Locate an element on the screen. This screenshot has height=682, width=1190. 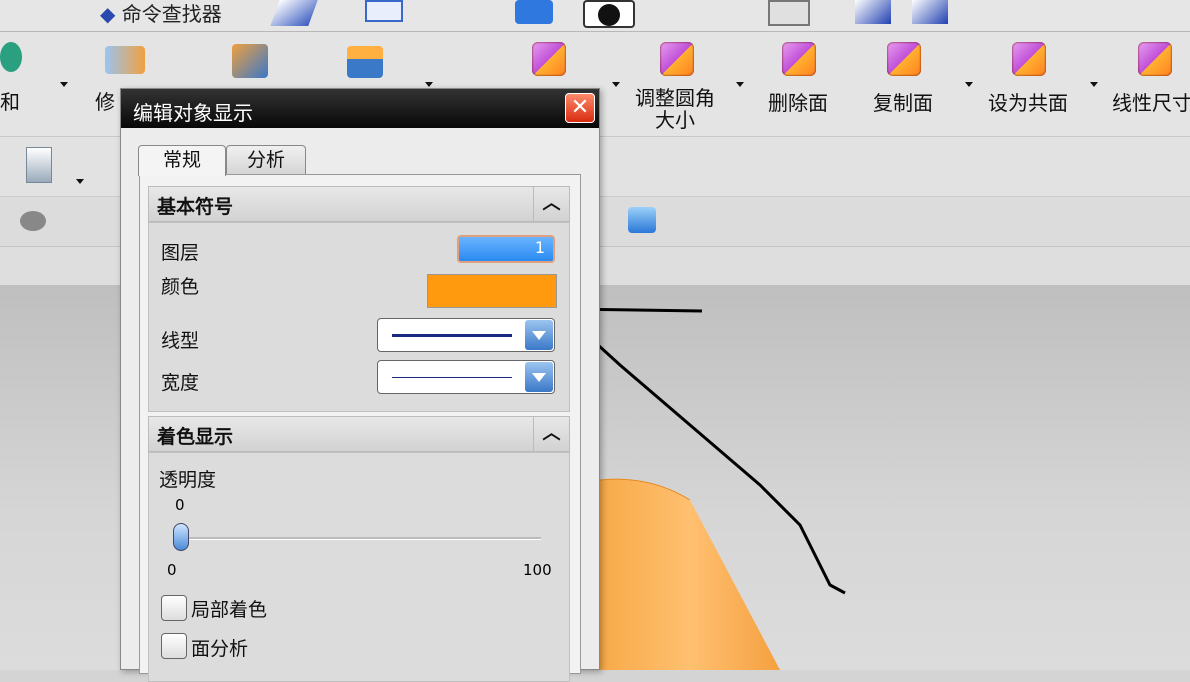
layer-input: 1 is located at coordinates (506, 249).